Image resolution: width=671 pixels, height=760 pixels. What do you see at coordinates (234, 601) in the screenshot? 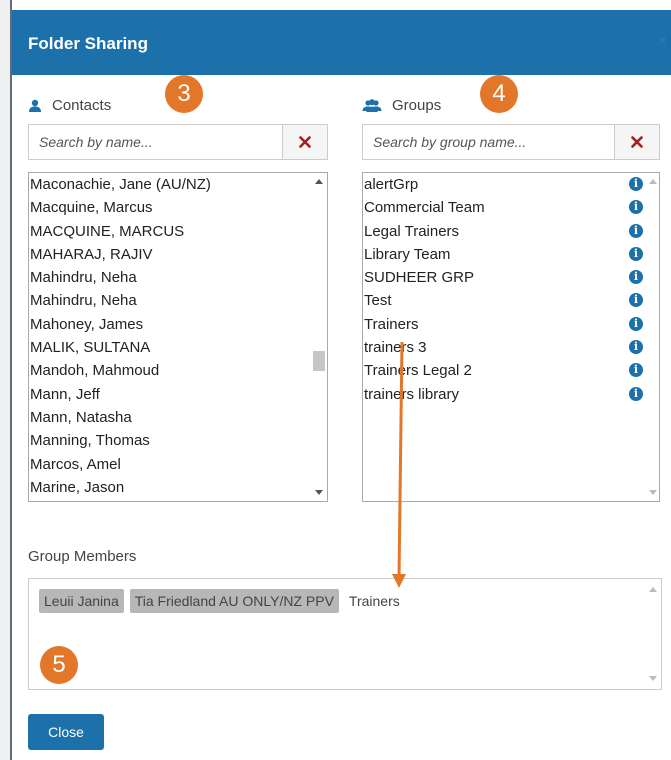
I see `member-tag: Tia Friedland AU ONLY/NZ PPV` at bounding box center [234, 601].